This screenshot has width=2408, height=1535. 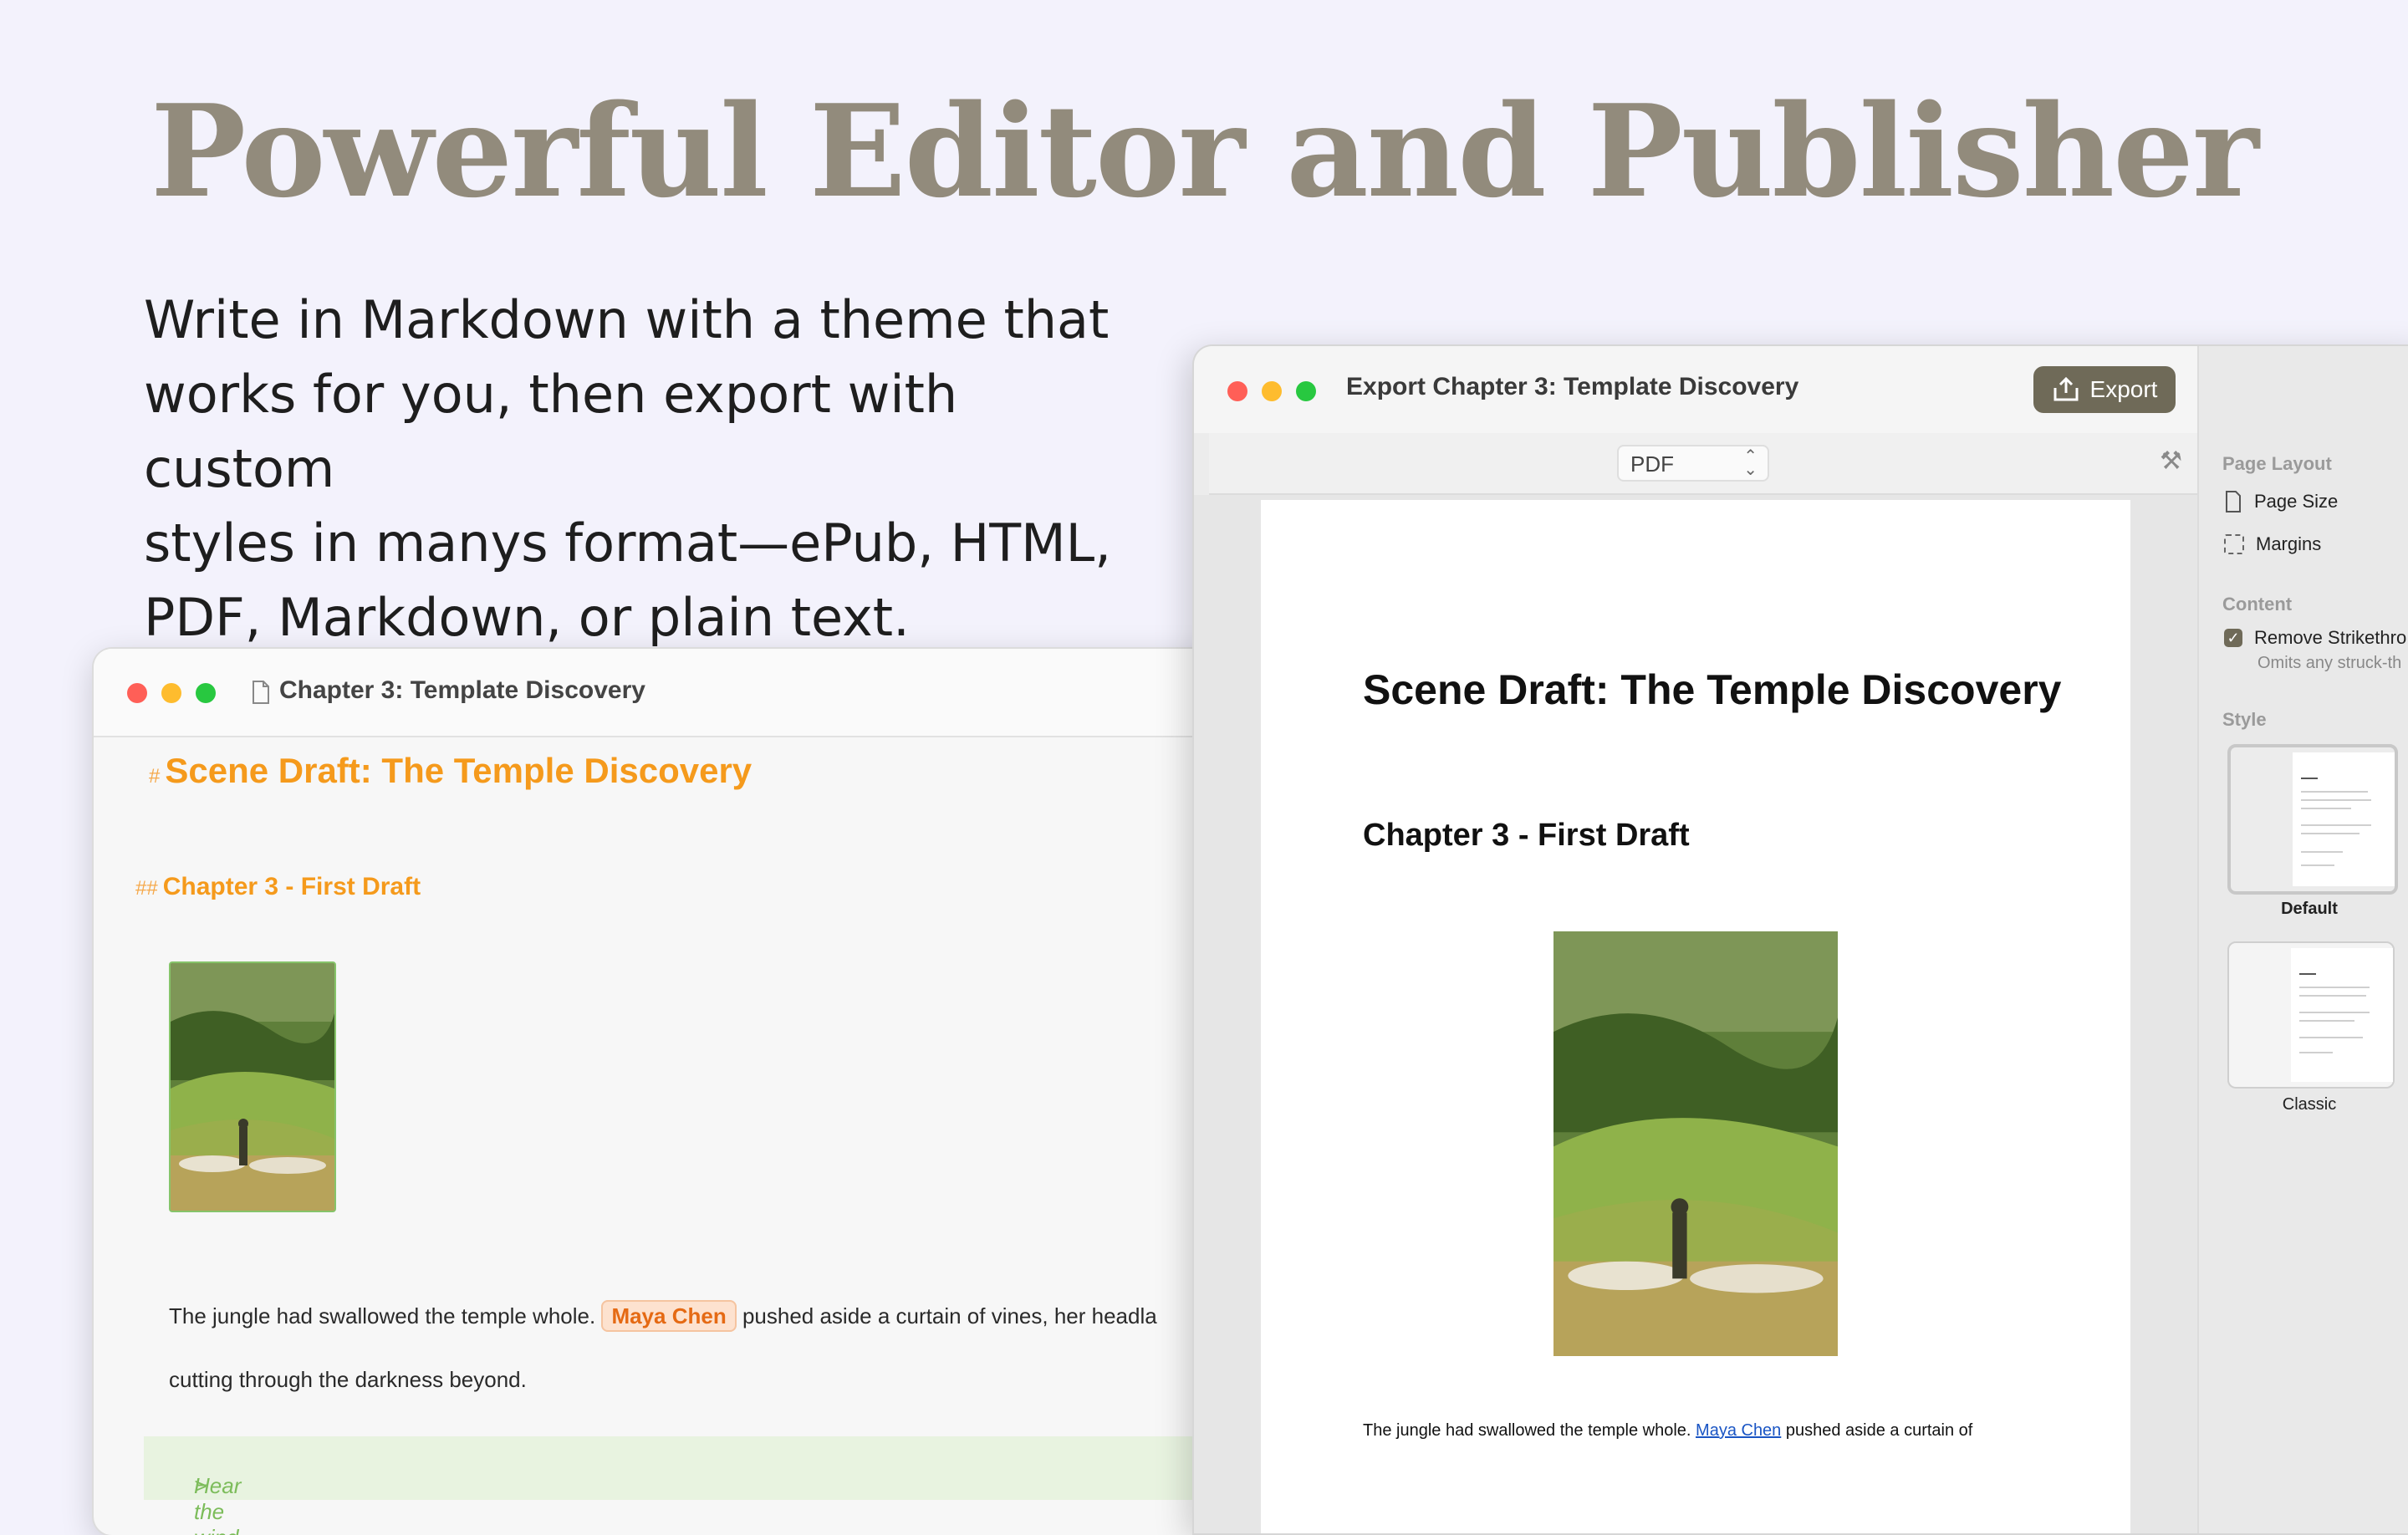 I want to click on subtitle-line: styles in manys format—ePub, HTML,, so click(x=627, y=543).